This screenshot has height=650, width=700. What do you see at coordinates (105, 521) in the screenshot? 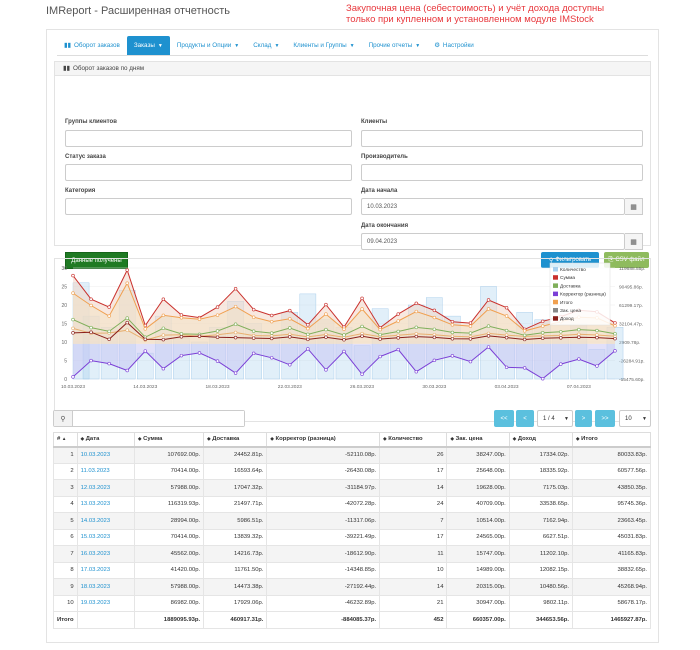
I see `cell-date: 14.03.2023` at bounding box center [105, 521].